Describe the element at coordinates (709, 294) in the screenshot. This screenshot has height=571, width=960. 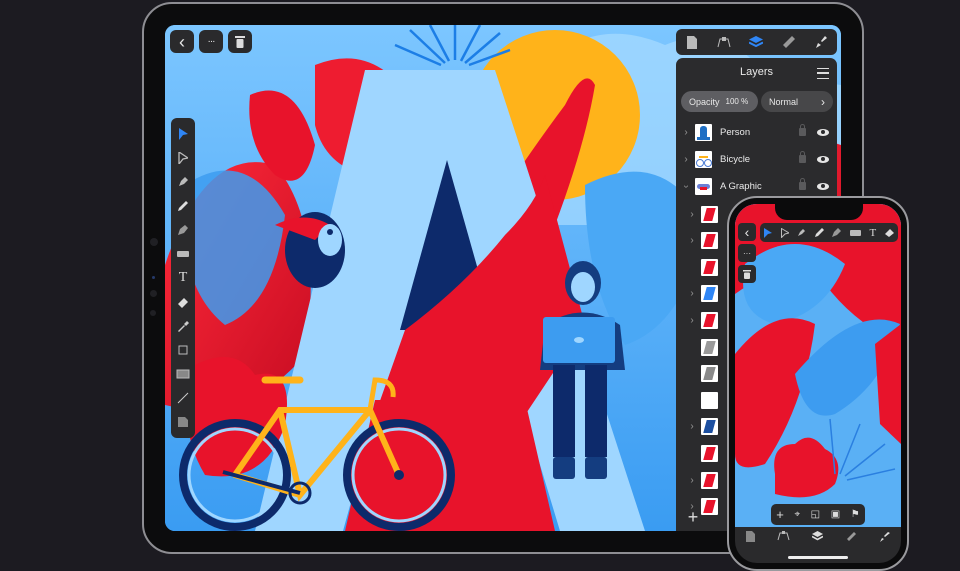
I see `layer-thumbnail-blue-a` at that location.